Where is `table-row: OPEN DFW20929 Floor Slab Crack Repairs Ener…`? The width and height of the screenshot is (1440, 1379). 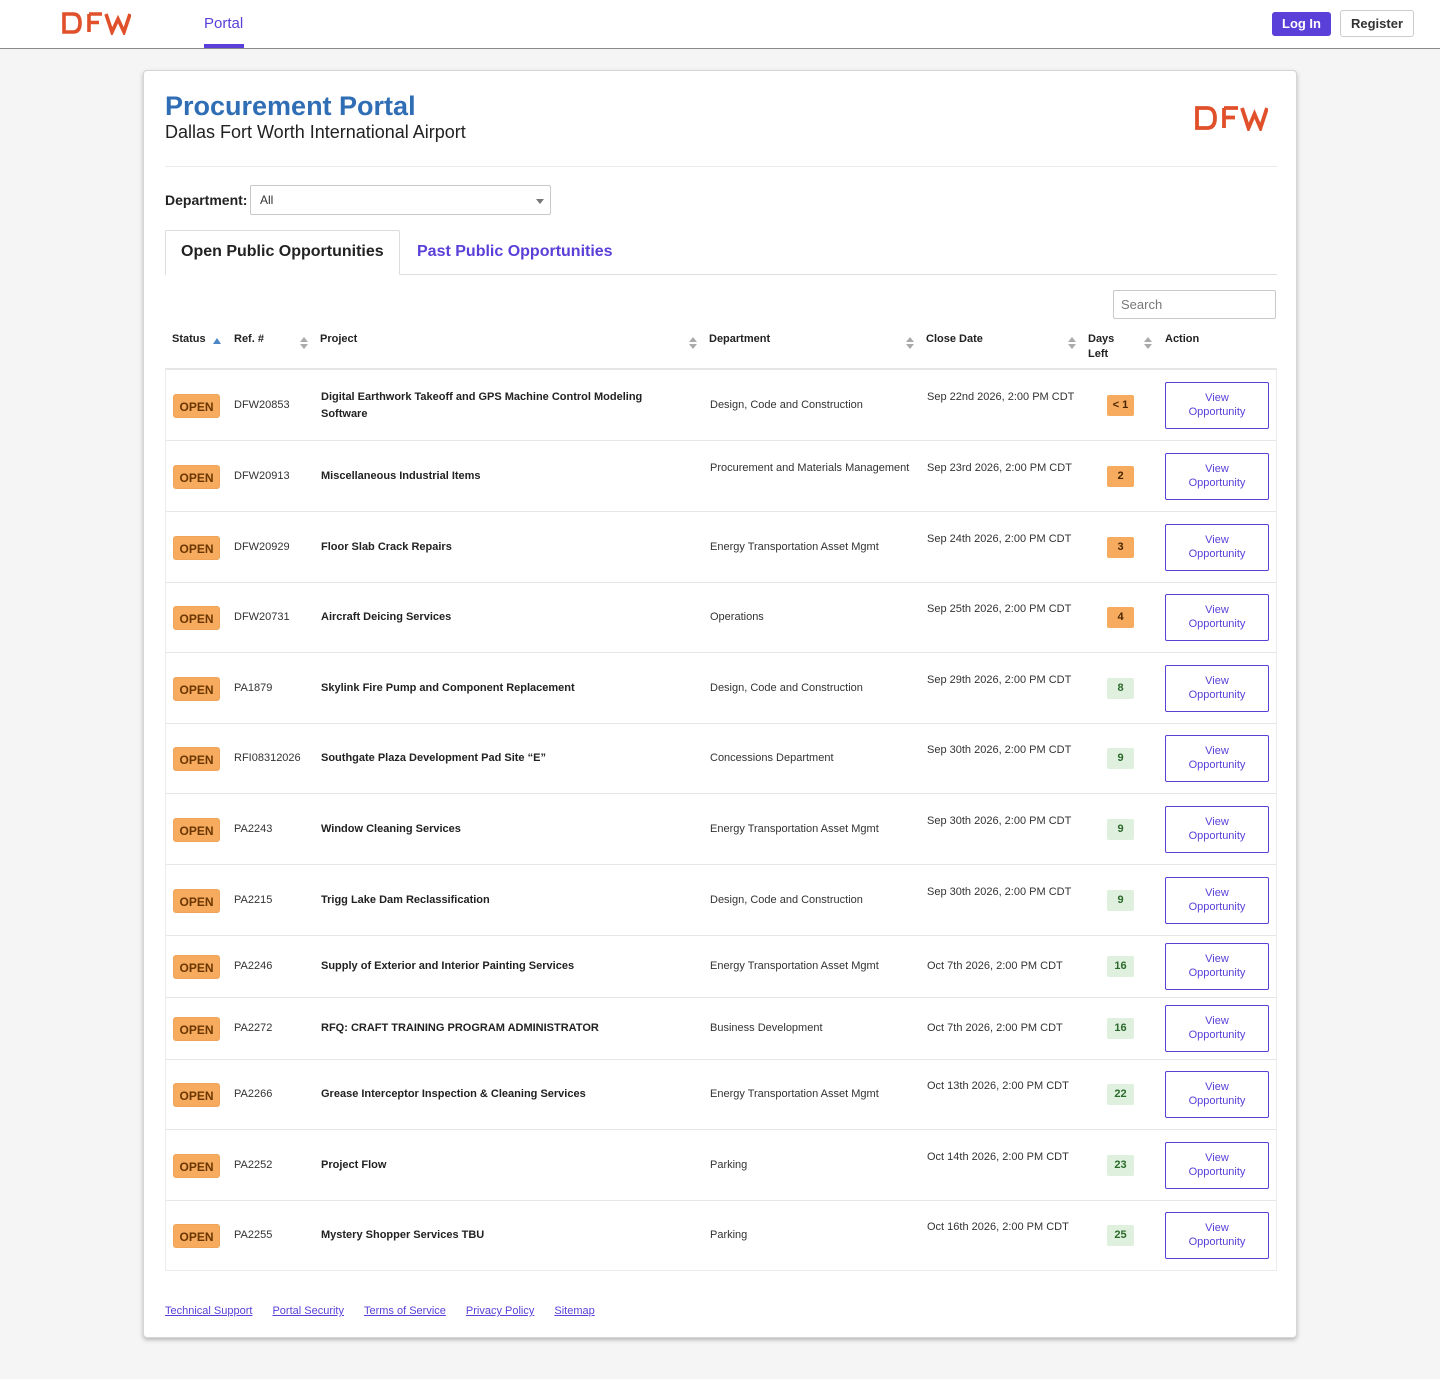 table-row: OPEN DFW20929 Floor Slab Crack Repairs Ener… is located at coordinates (721, 547).